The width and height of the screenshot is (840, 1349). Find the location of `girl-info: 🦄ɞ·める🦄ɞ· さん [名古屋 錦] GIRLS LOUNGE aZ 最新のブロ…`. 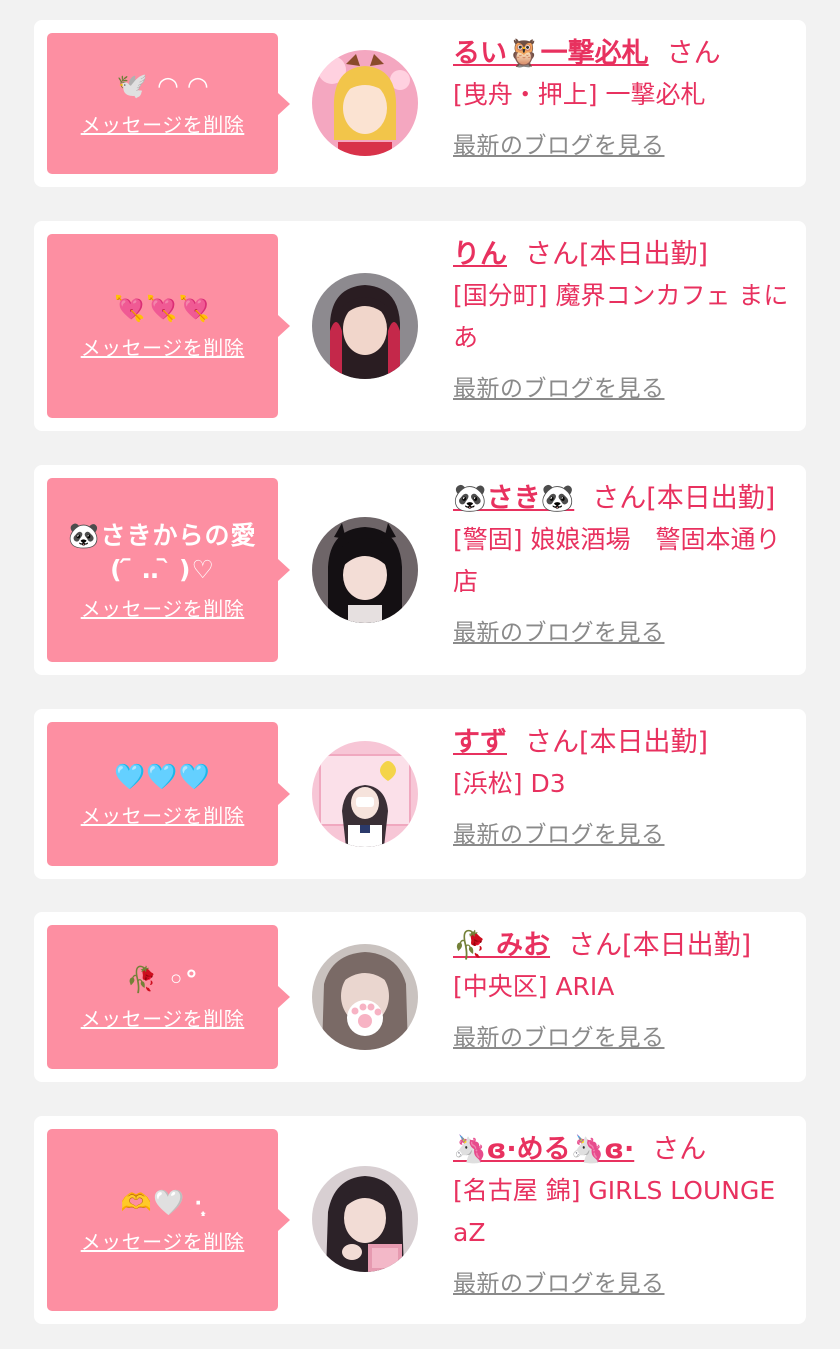

girl-info: 🦄ɞ·める🦄ɞ· さん [名古屋 錦] GIRLS LOUNGE aZ 最新のブロ… is located at coordinates (622, 1214).